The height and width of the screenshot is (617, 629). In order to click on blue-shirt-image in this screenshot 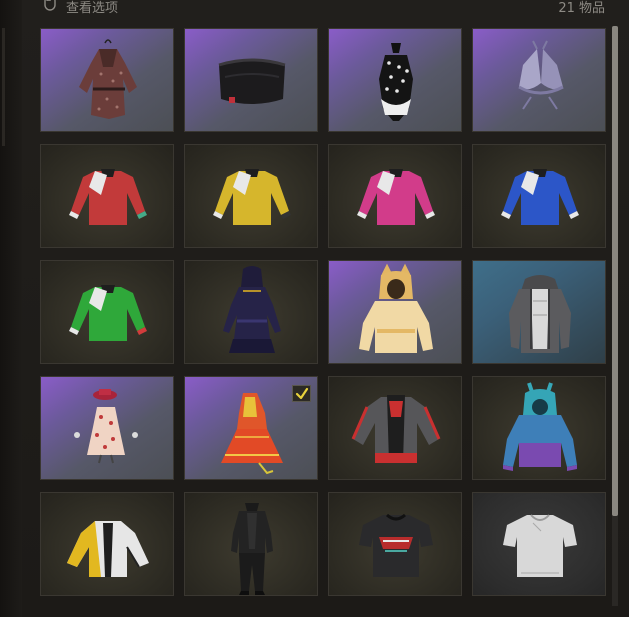, I will do `click(540, 197)`.